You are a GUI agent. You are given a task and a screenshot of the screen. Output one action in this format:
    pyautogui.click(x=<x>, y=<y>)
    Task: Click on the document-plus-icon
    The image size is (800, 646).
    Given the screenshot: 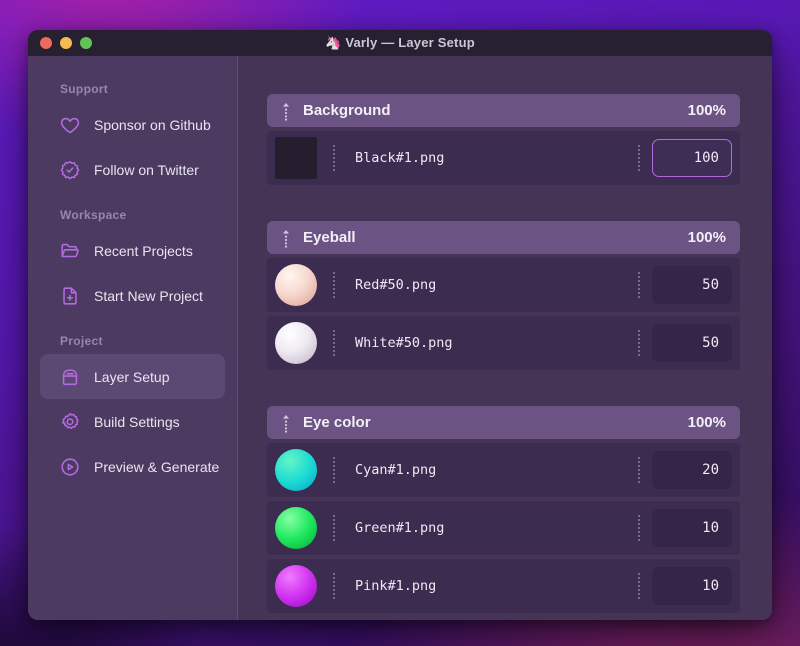 What is the action you would take?
    pyautogui.click(x=70, y=296)
    